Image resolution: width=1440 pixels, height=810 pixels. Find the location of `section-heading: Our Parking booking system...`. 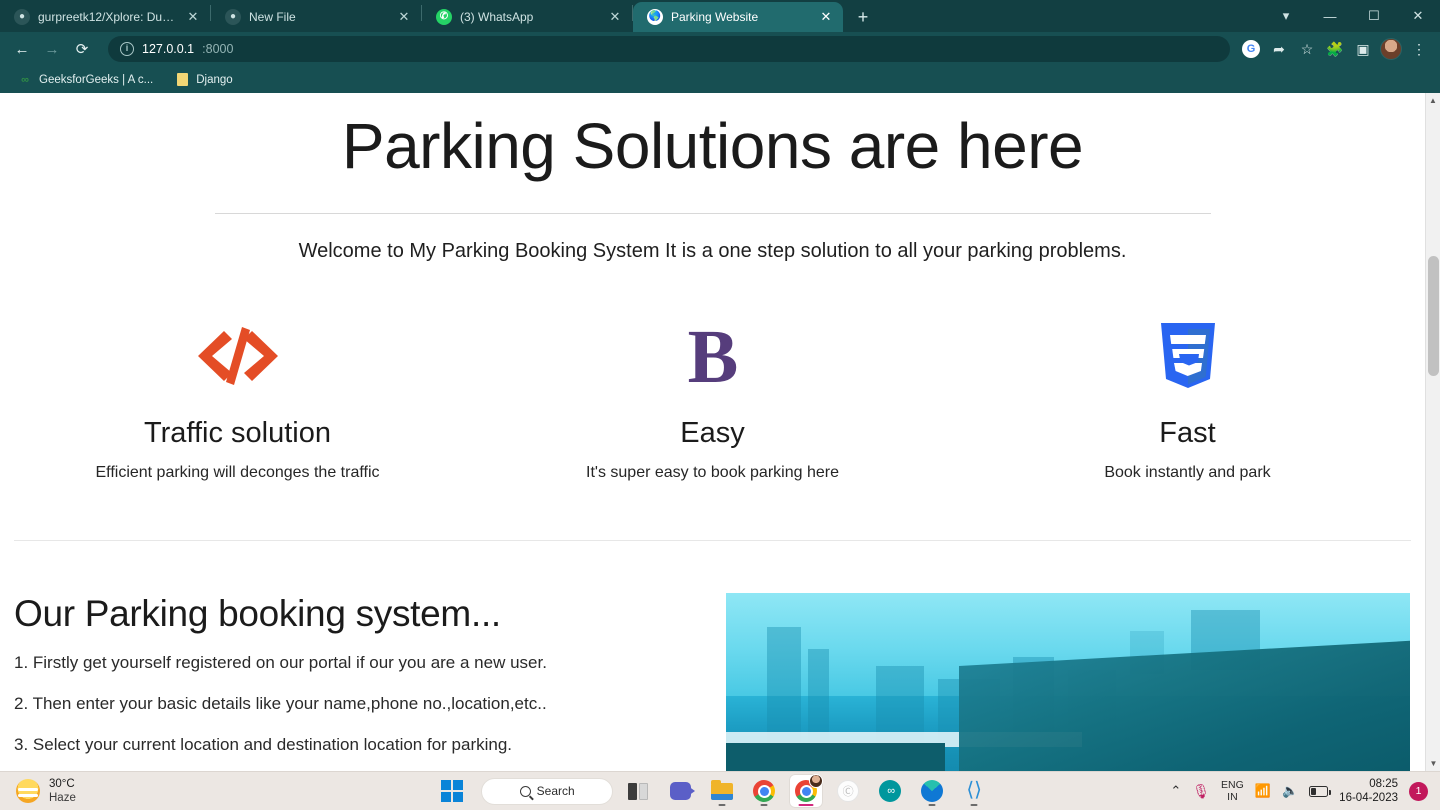

section-heading: Our Parking booking system... is located at coordinates (257, 613).